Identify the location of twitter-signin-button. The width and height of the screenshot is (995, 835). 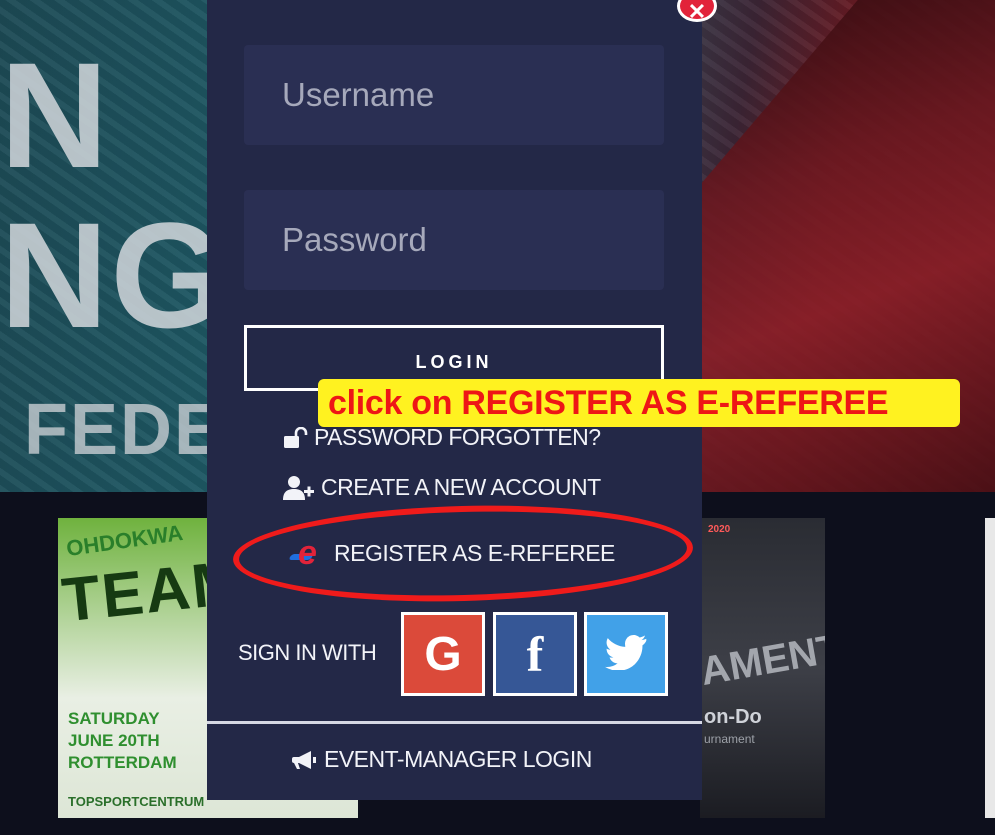
(626, 654).